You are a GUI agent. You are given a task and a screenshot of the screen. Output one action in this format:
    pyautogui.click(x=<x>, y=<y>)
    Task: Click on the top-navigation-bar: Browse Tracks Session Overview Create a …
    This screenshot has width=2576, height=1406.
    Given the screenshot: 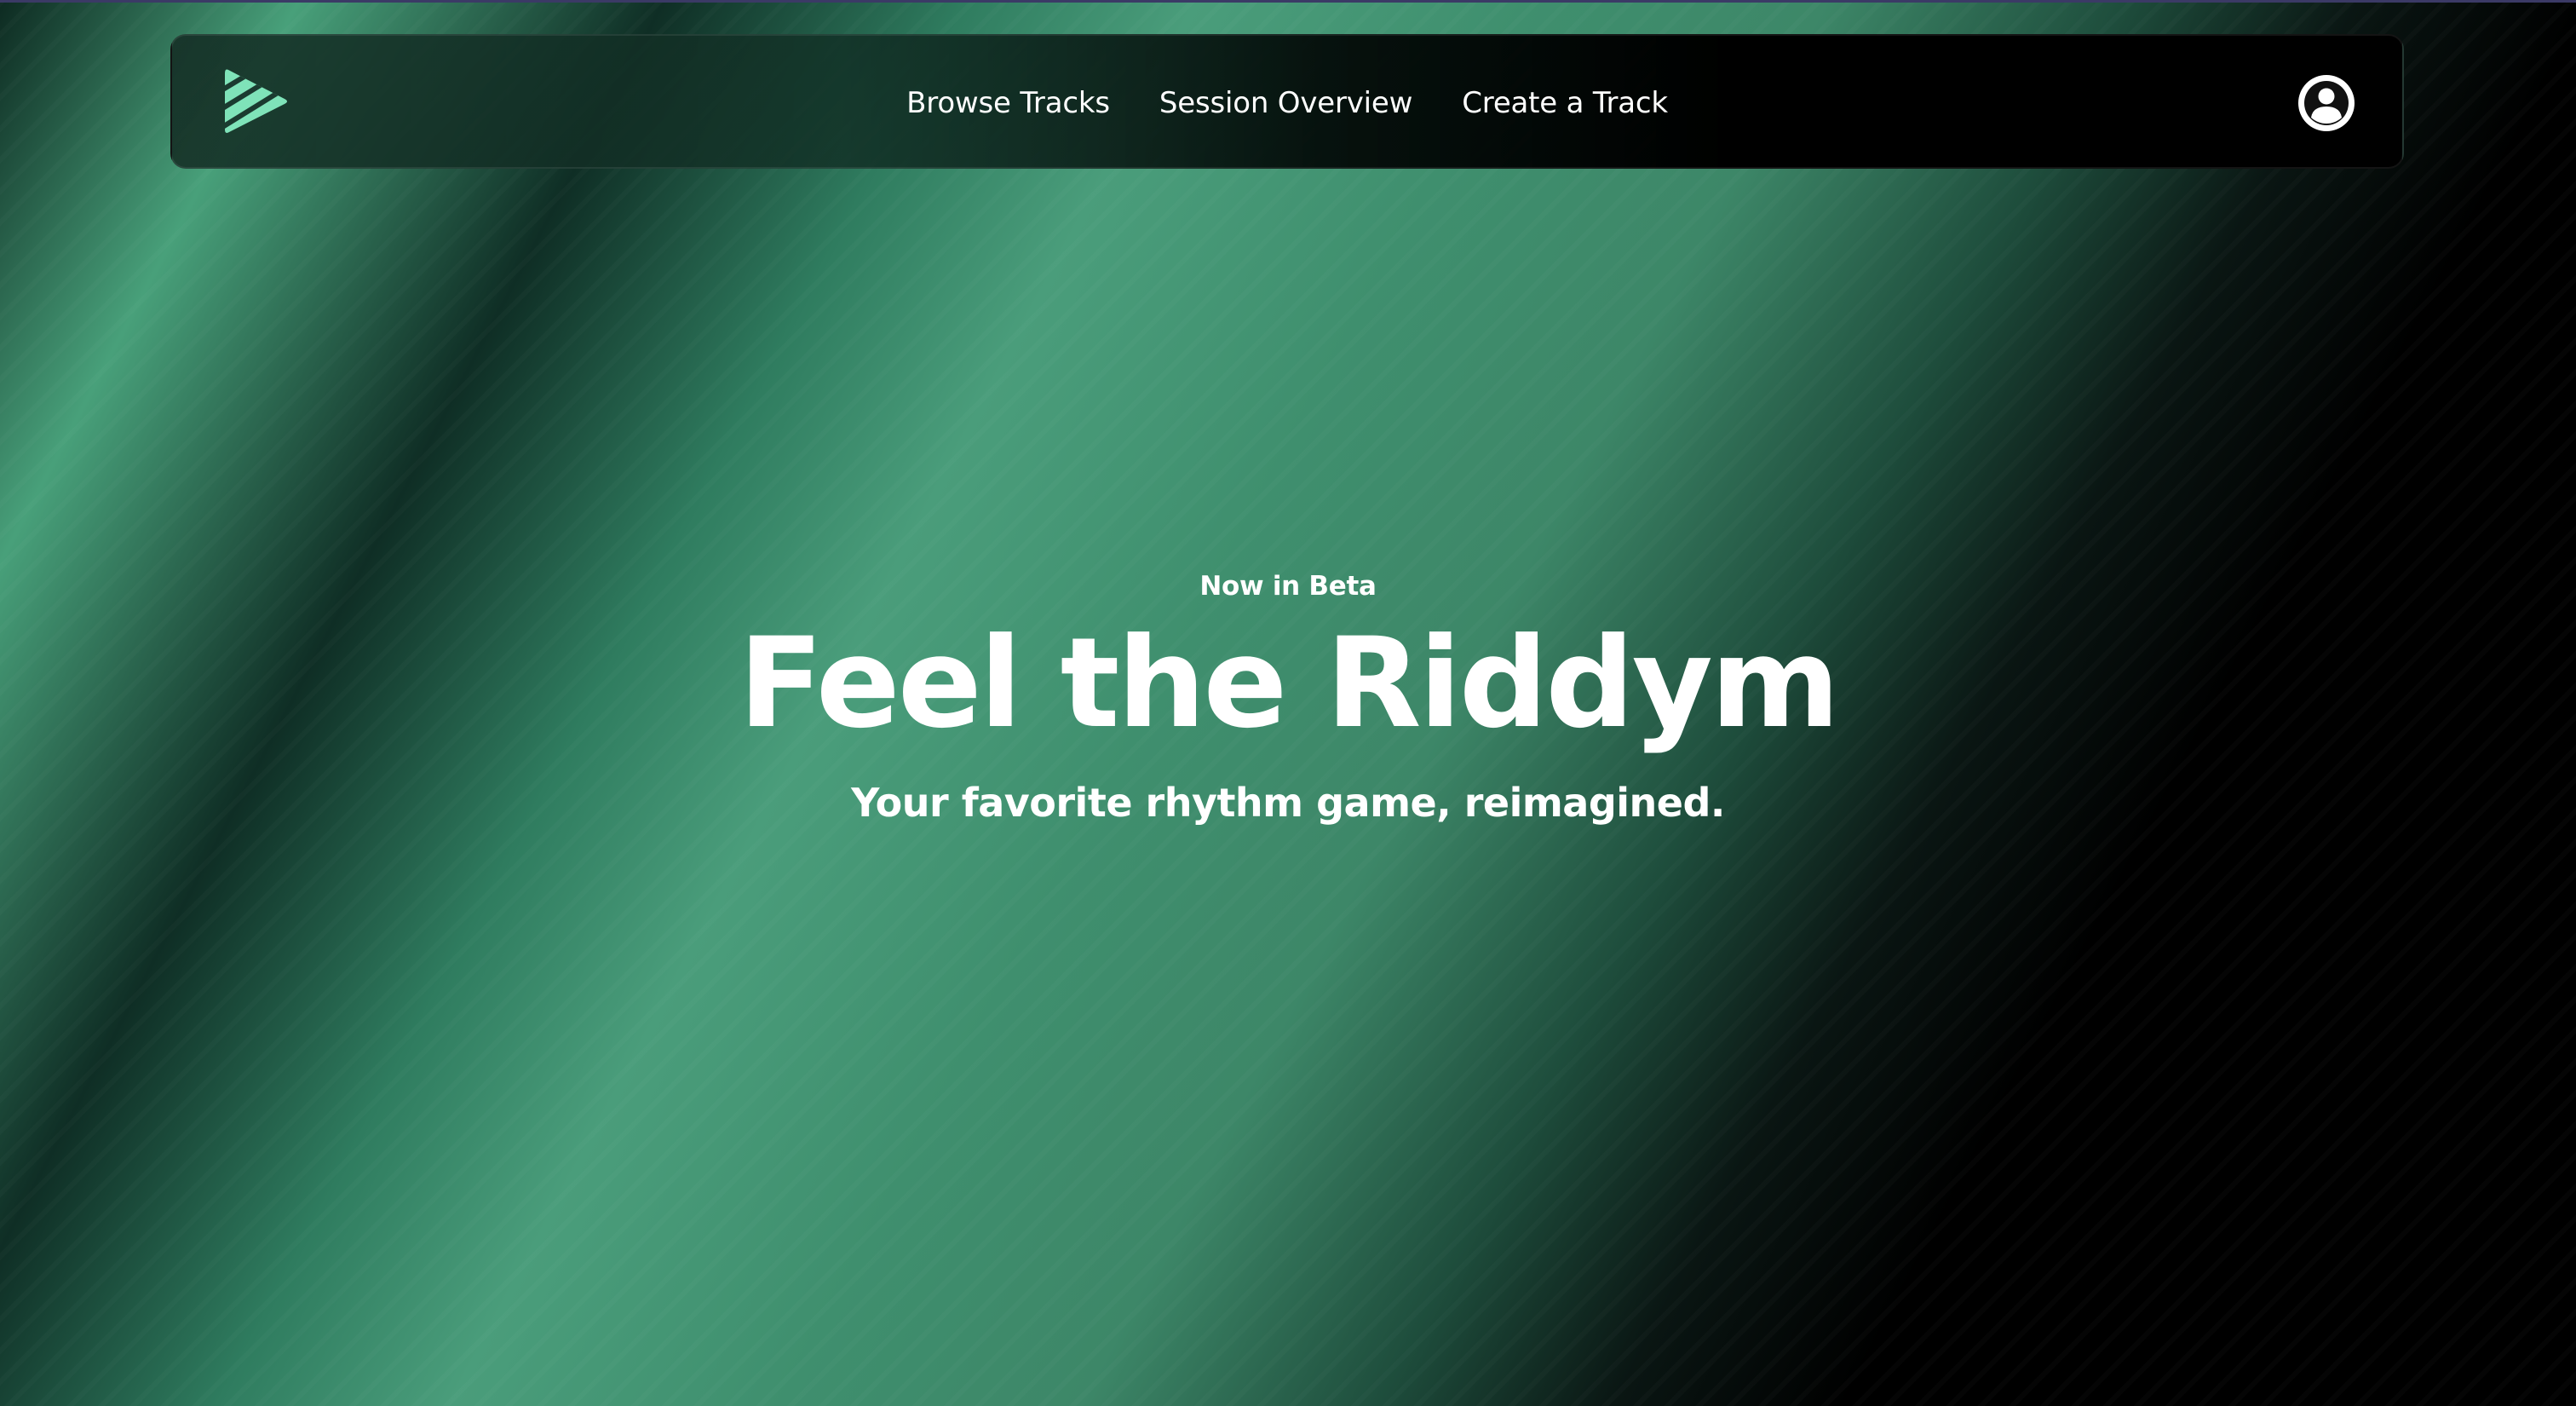 What is the action you would take?
    pyautogui.click(x=1287, y=101)
    